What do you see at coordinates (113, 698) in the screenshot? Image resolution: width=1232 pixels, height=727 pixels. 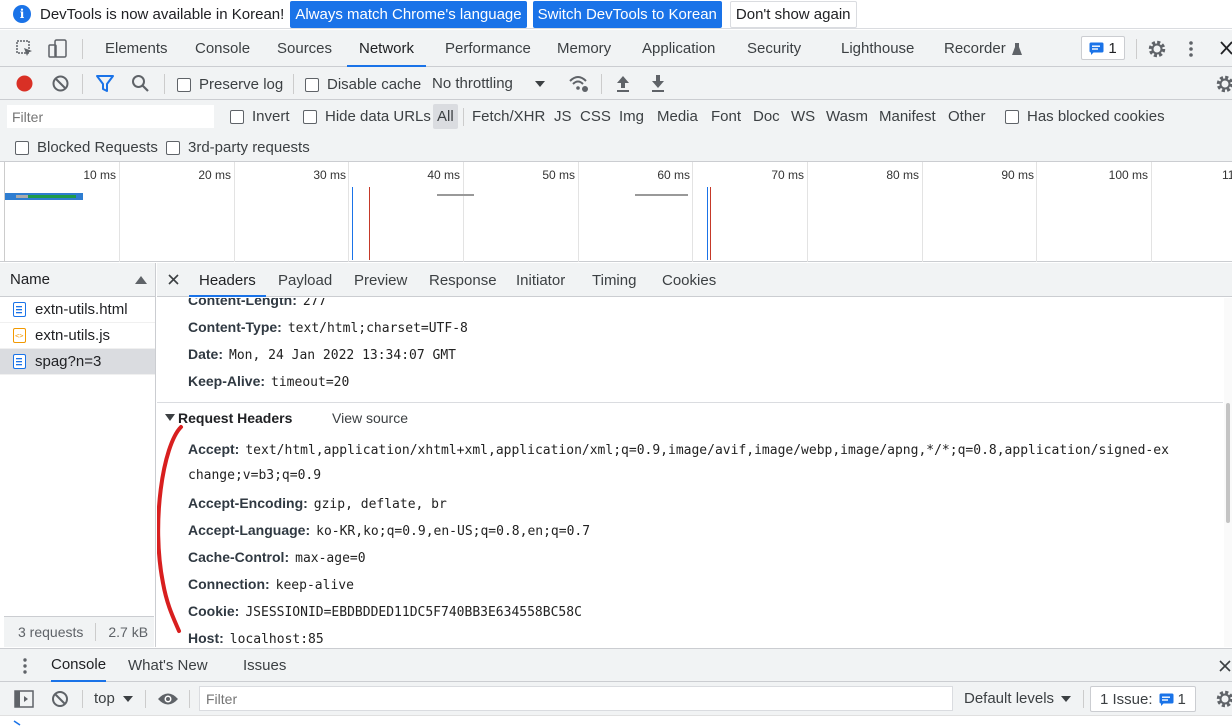 I see `context-selector: top` at bounding box center [113, 698].